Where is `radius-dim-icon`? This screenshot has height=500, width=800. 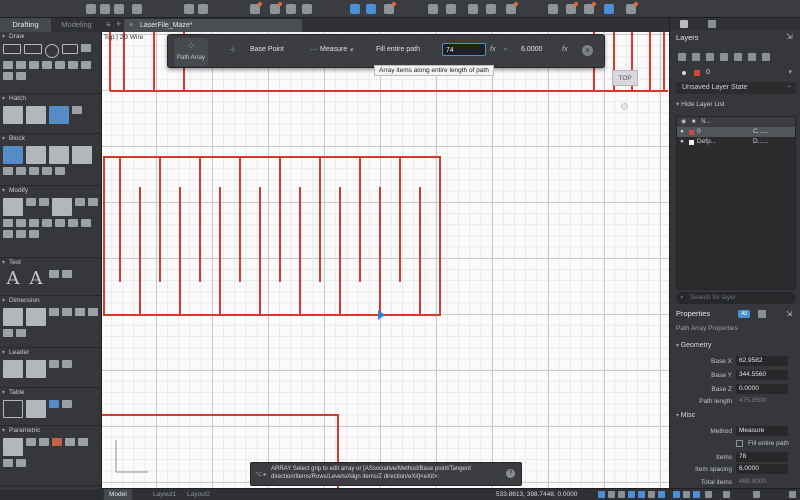
radius-dim-icon is located at coordinates (54, 312).